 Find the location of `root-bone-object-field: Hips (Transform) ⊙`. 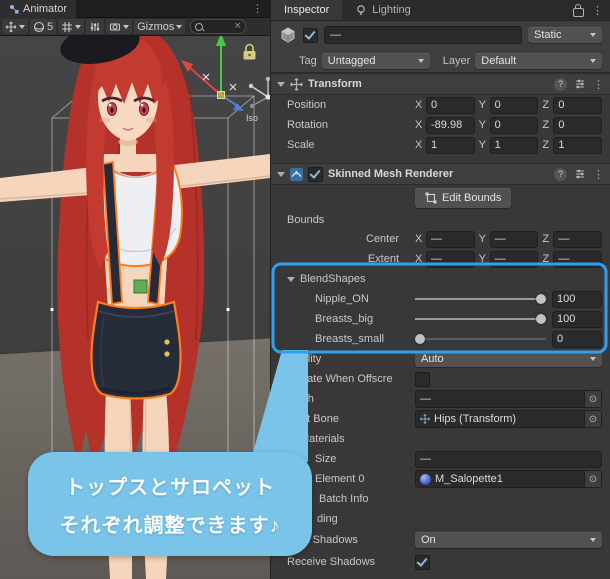

root-bone-object-field: Hips (Transform) ⊙ is located at coordinates (508, 419).